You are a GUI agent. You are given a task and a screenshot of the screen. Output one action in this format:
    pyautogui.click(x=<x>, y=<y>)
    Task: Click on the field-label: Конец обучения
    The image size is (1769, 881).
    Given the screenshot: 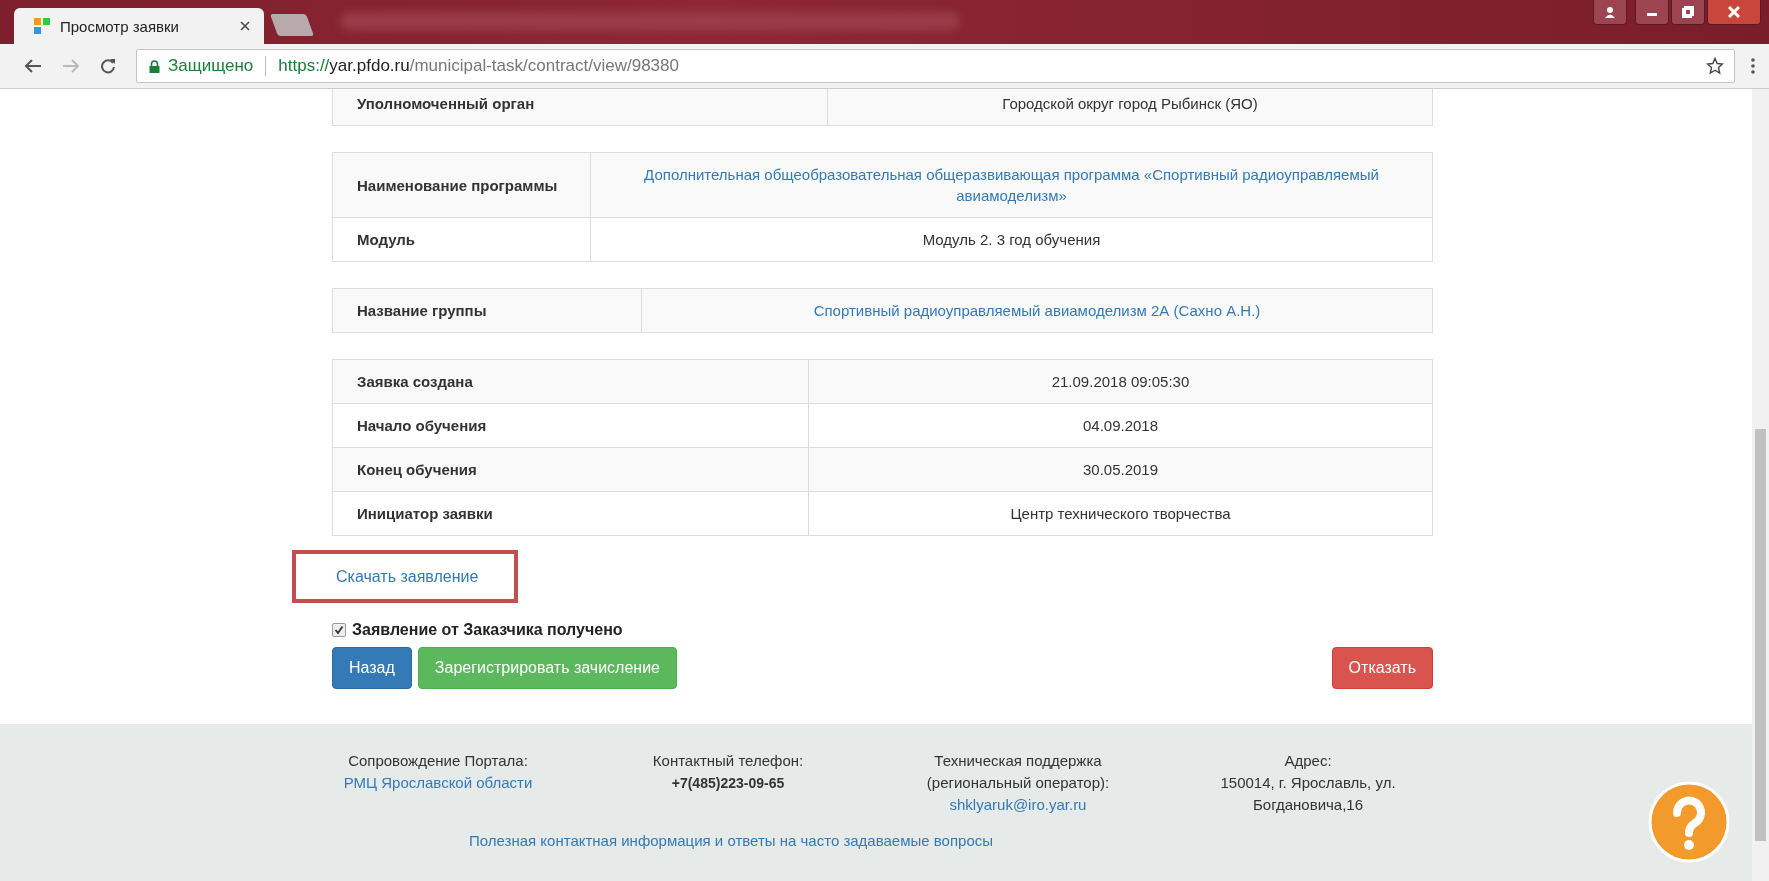 What is the action you would take?
    pyautogui.click(x=570, y=469)
    